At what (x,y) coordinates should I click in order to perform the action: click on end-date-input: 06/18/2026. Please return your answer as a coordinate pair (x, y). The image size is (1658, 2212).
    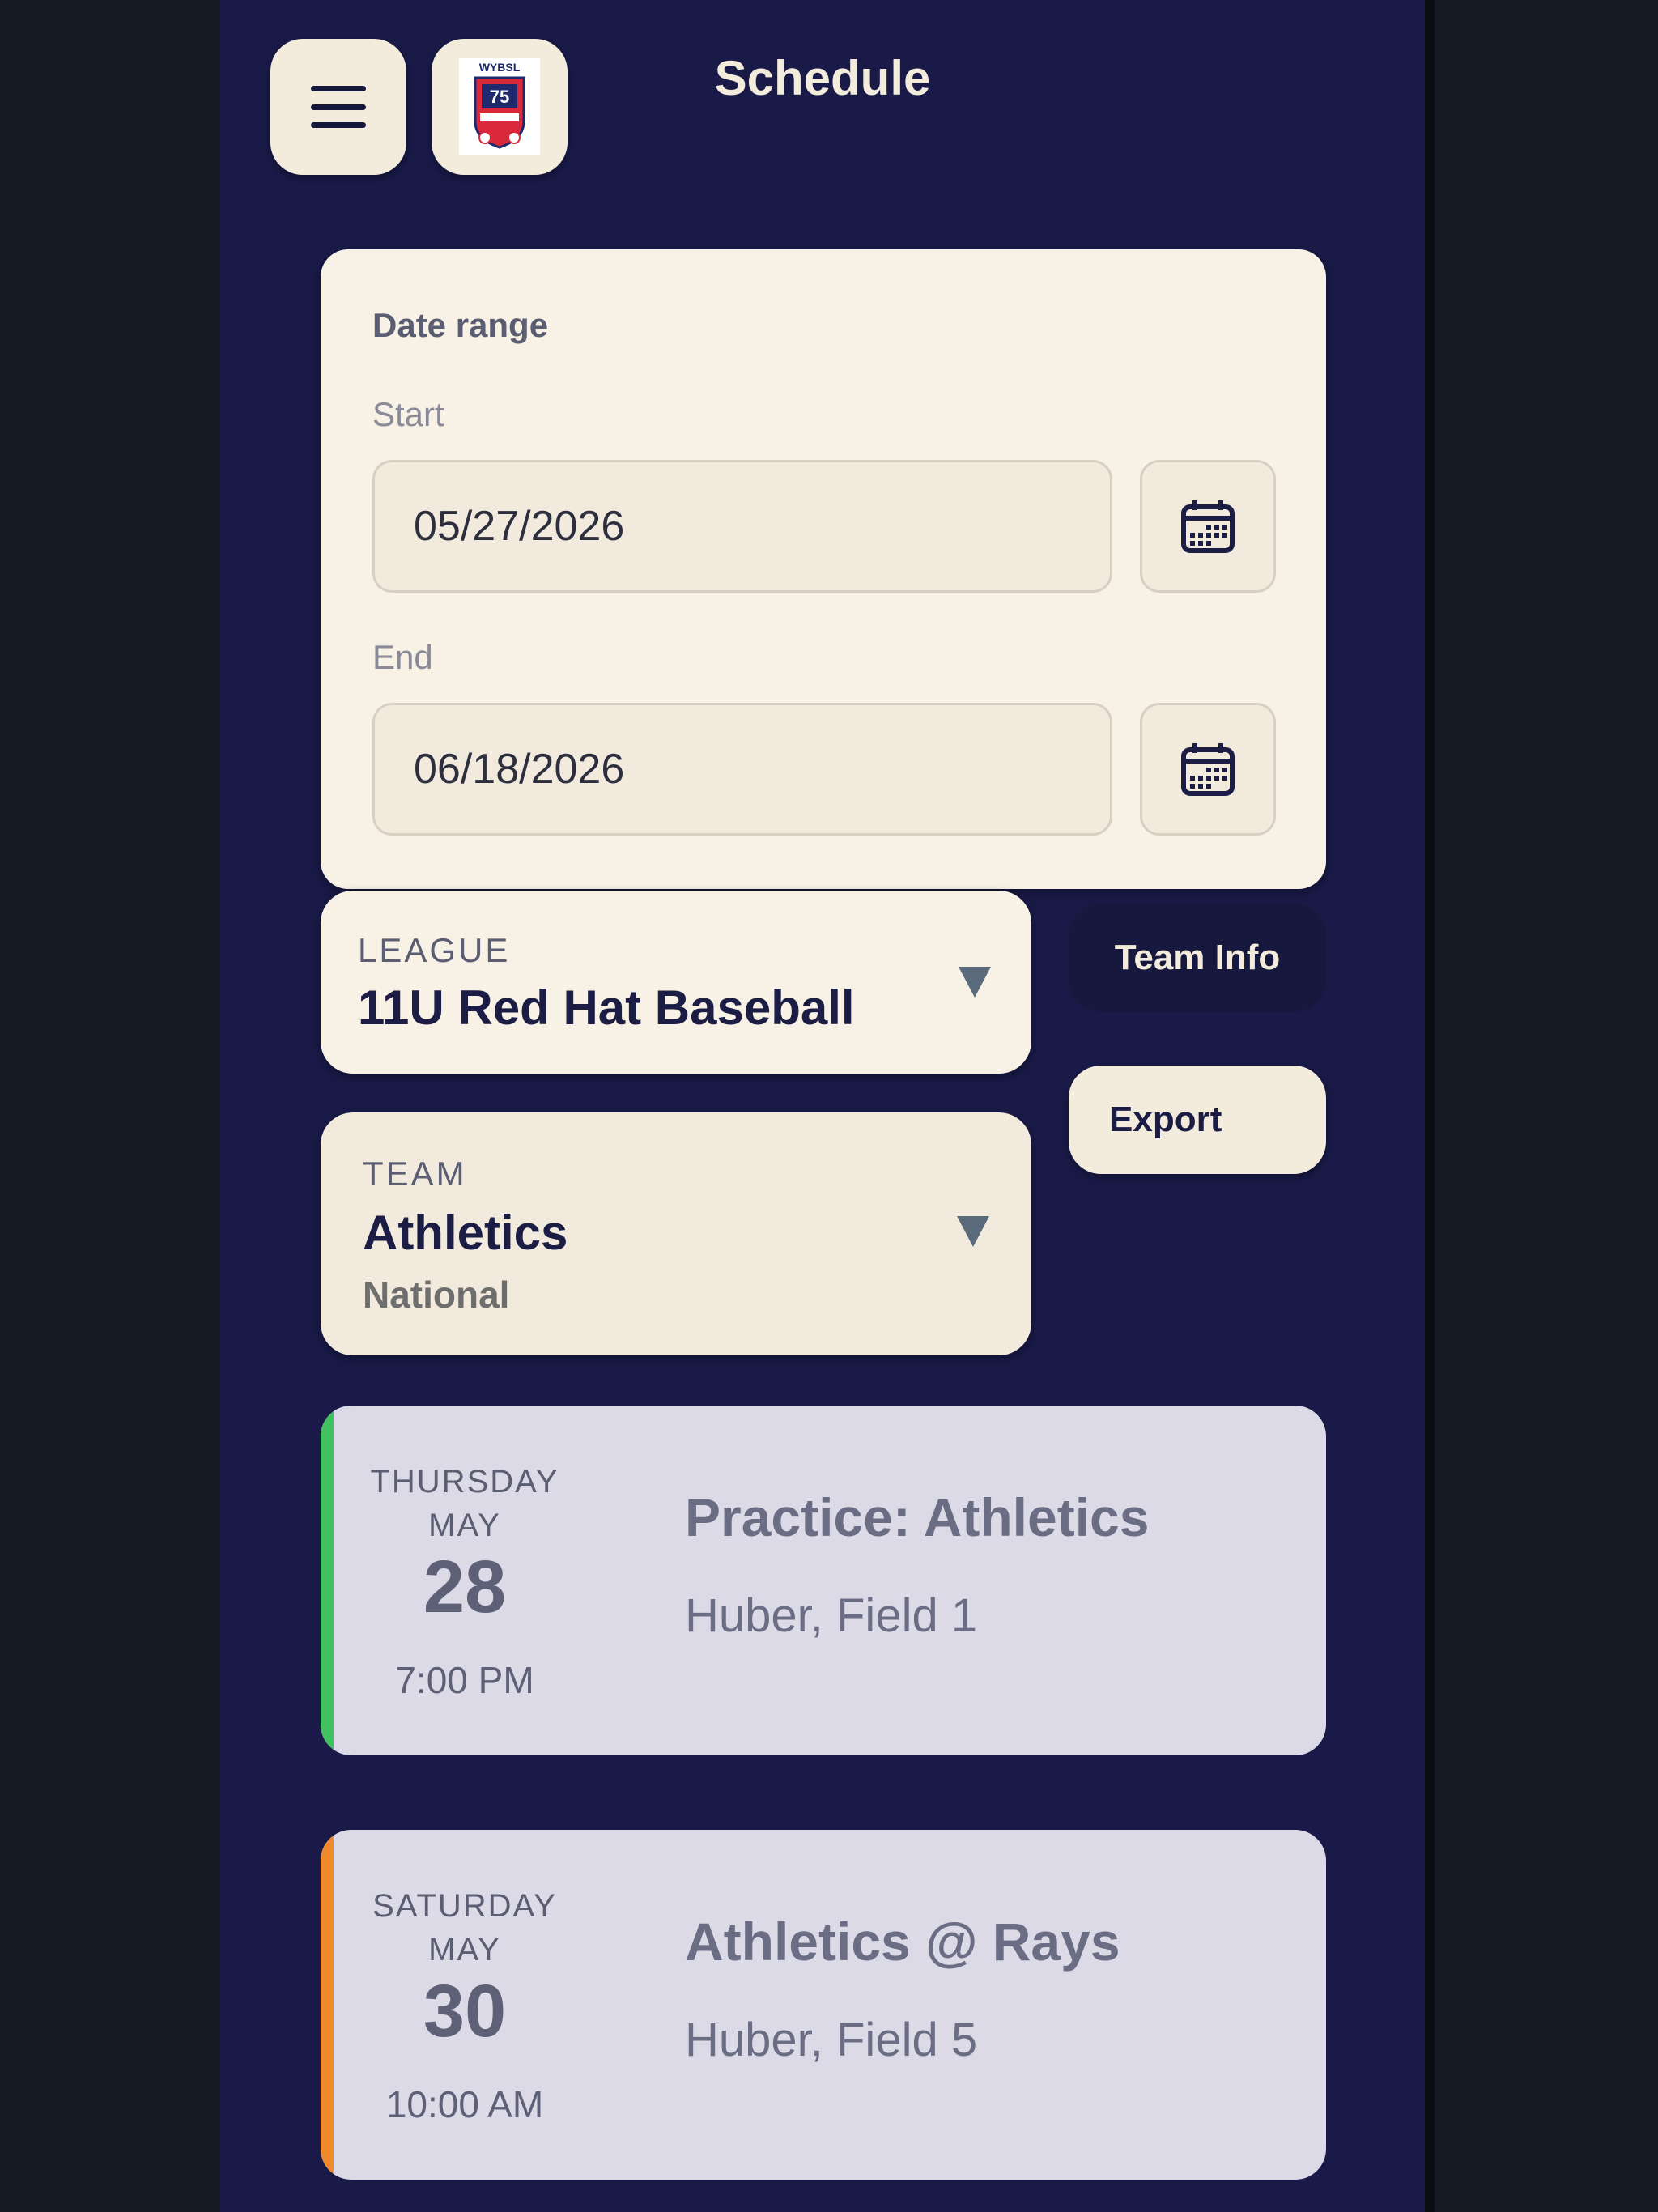
    Looking at the image, I should click on (742, 770).